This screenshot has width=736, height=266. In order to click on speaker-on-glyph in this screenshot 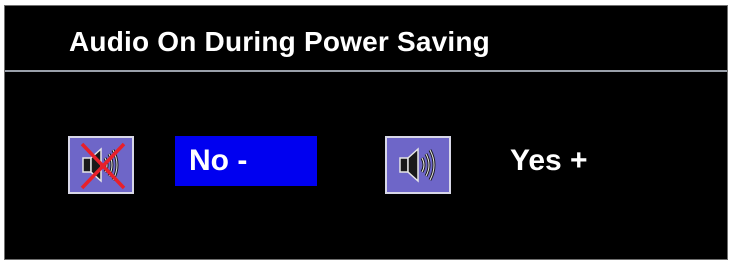, I will do `click(417, 165)`.